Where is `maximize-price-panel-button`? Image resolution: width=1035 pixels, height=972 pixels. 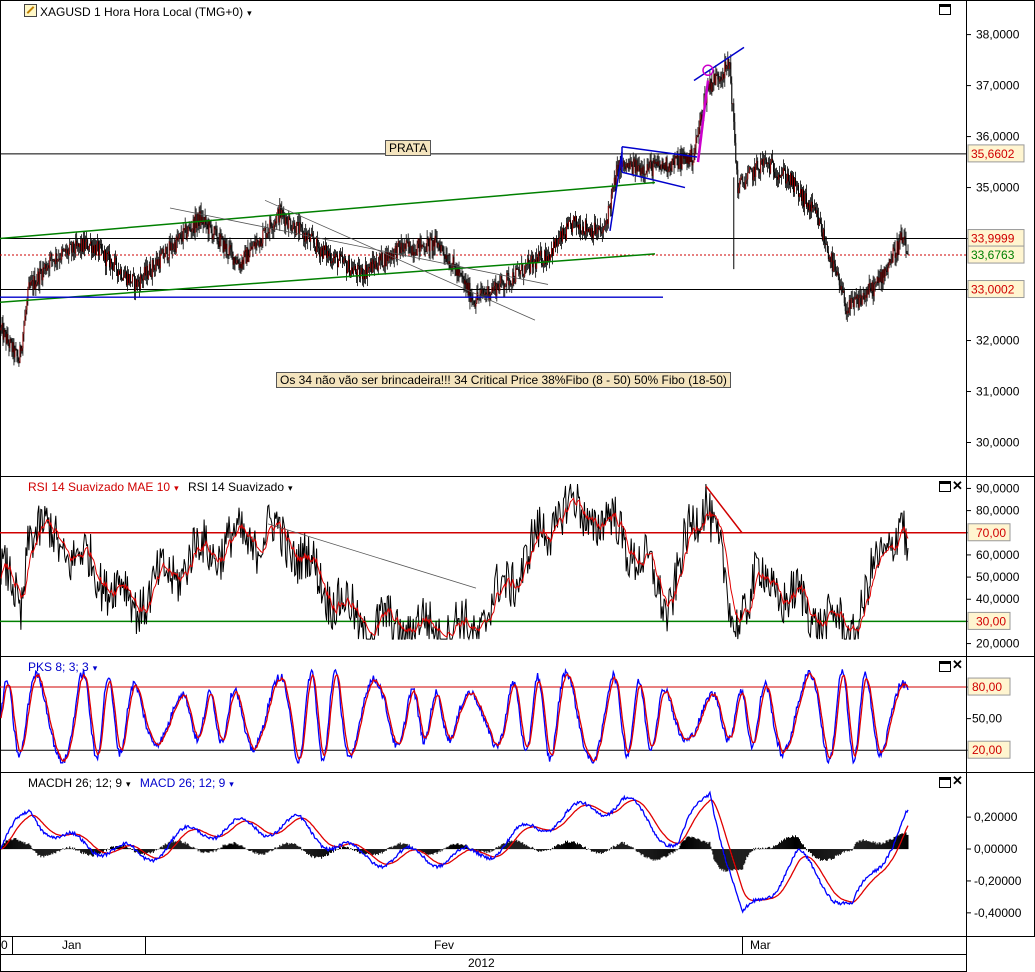 maximize-price-panel-button is located at coordinates (945, 9).